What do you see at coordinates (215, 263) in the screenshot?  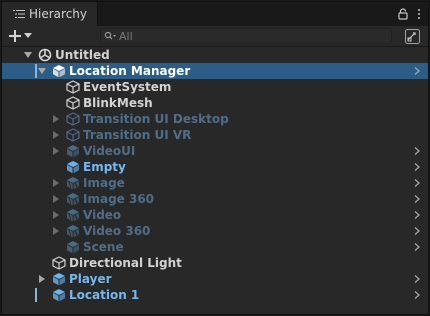 I see `hierarchy-row: Directional Light` at bounding box center [215, 263].